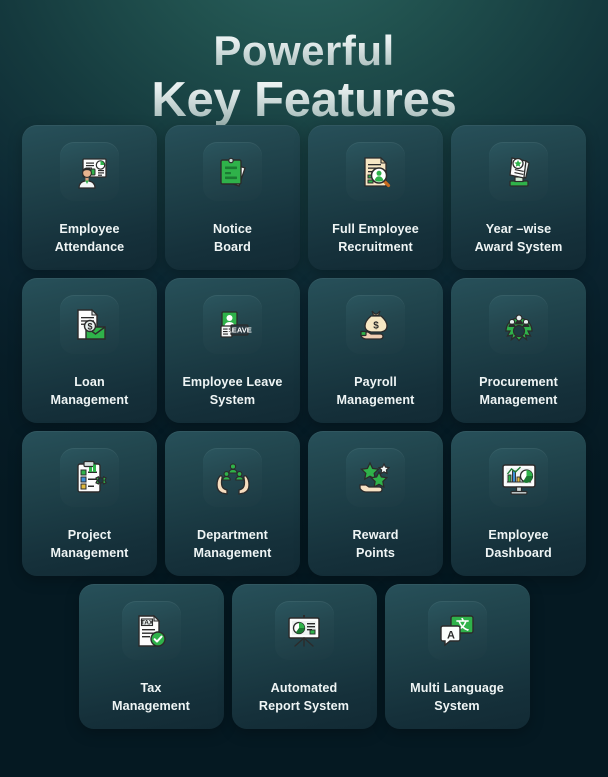  Describe the element at coordinates (232, 544) in the screenshot. I see `feature-card-label: Department Management` at that location.